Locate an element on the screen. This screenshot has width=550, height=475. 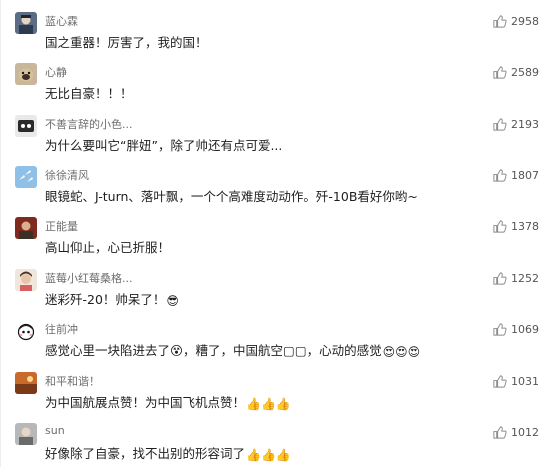
comment-text: 迷彩歼-20！帅呆了！😎 is located at coordinates (112, 300).